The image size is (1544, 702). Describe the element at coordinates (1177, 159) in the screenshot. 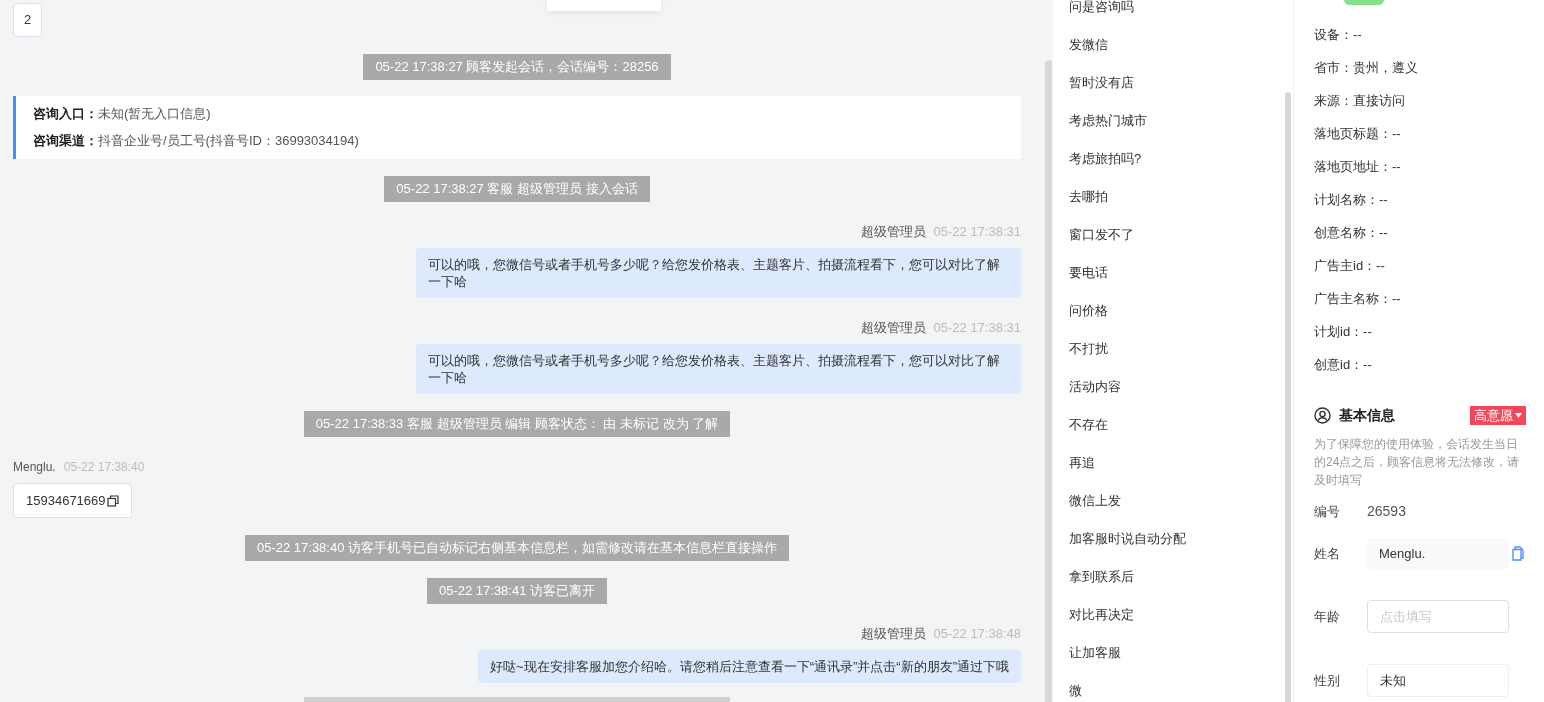

I see `quick-reply-item: 考虑旅拍吗?` at that location.